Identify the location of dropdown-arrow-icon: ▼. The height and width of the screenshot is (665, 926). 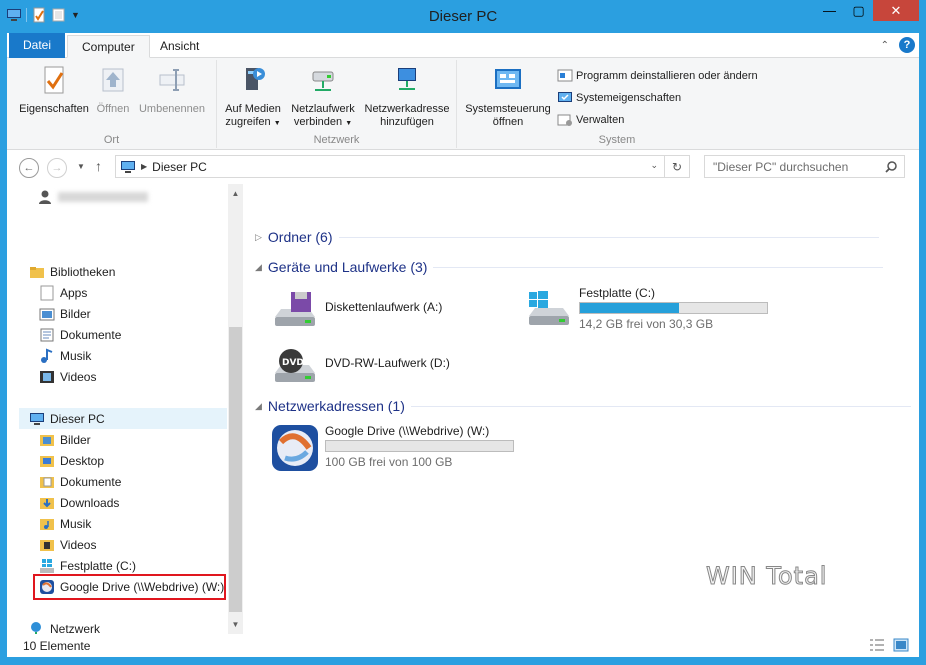
(277, 123).